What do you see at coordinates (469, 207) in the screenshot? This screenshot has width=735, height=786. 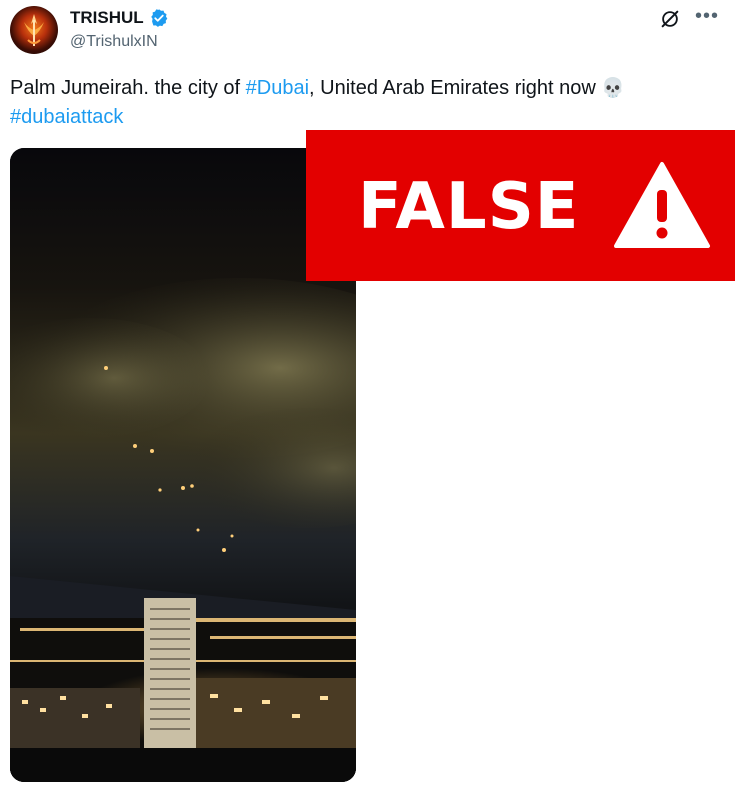 I see `false-label: FALSE` at bounding box center [469, 207].